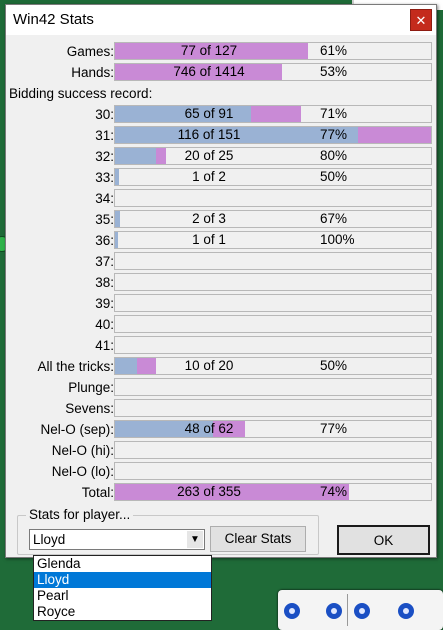 This screenshot has height=630, width=443. What do you see at coordinates (82, 450) in the screenshot?
I see `stat-row-label: Nel-O (hi):` at bounding box center [82, 450].